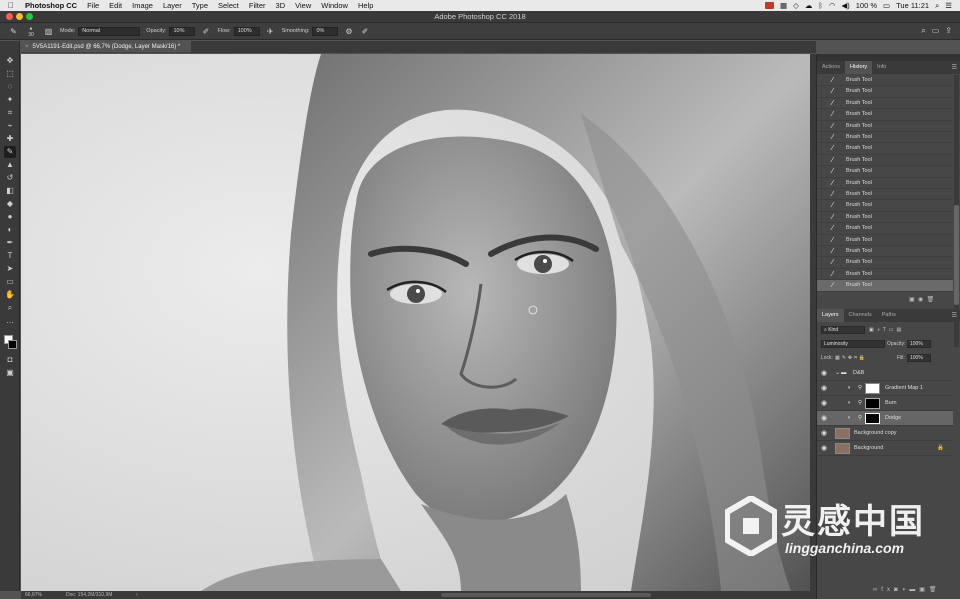 The image size is (960, 599). Describe the element at coordinates (348, 31) in the screenshot. I see `smoothing-settings-icon: ⚙` at that location.